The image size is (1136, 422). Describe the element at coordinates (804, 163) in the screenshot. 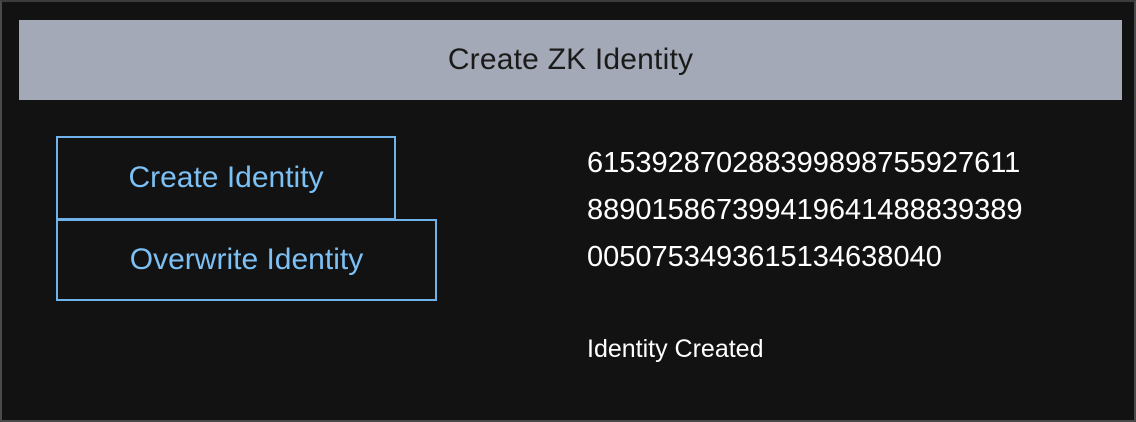

I see `identity-line-1: 615392870288399898755927611` at that location.